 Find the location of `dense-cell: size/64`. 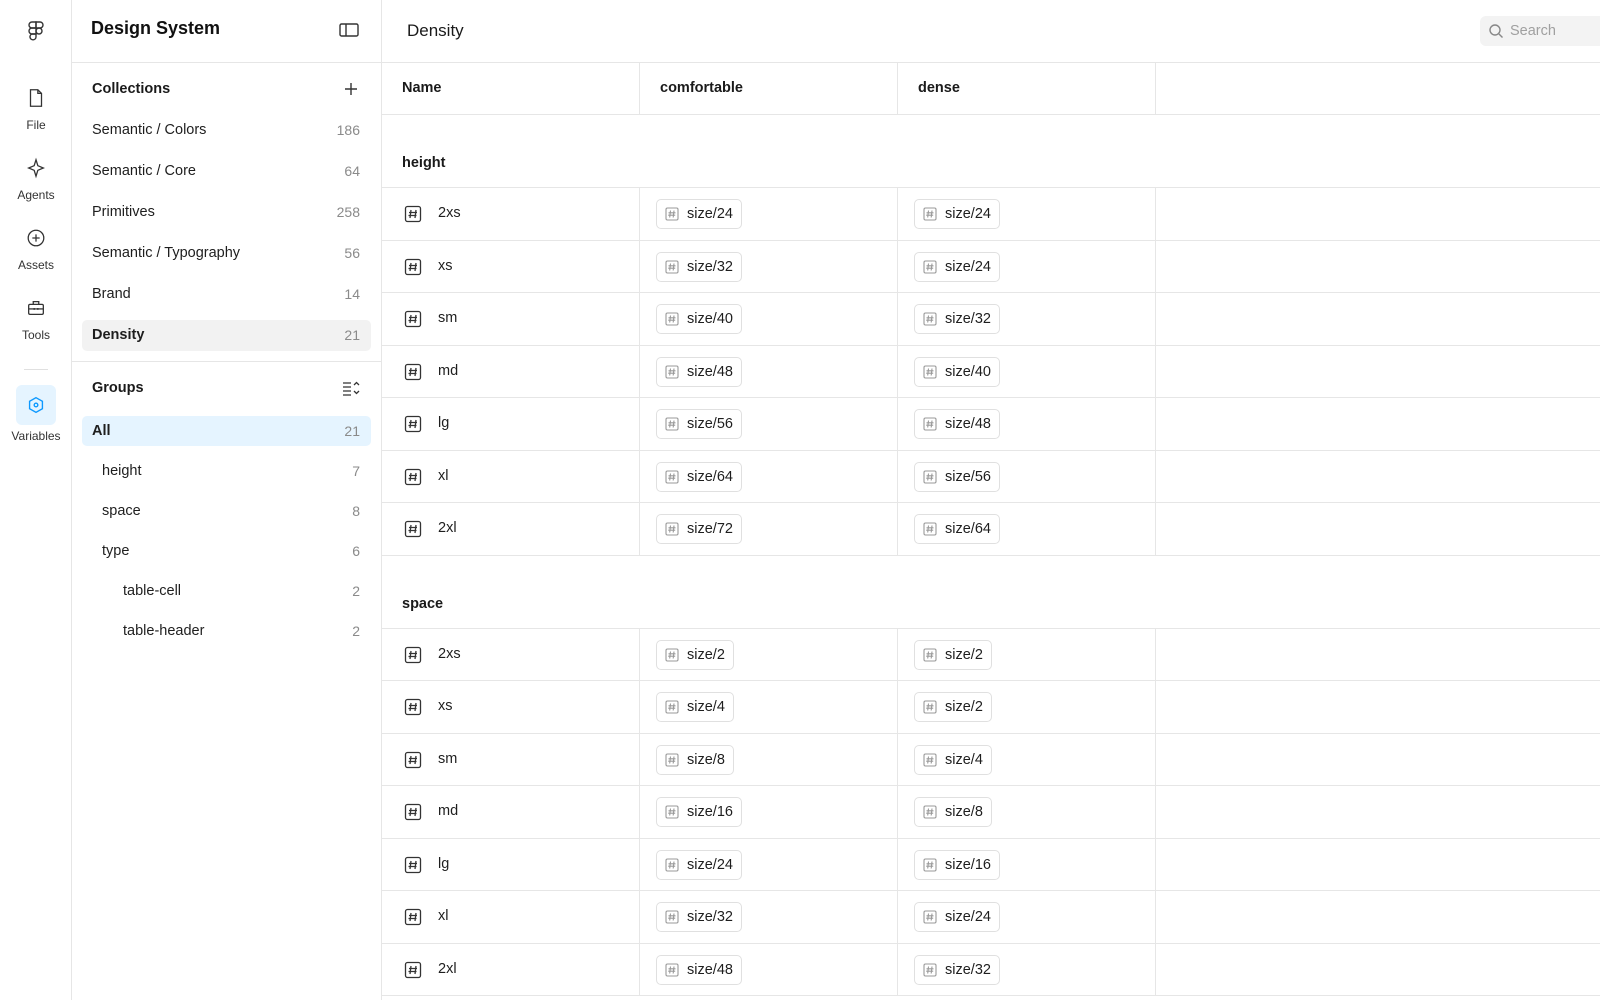

dense-cell: size/64 is located at coordinates (1027, 529).